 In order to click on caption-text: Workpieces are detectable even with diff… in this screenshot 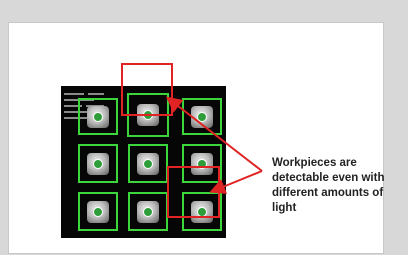, I will do `click(337, 186)`.